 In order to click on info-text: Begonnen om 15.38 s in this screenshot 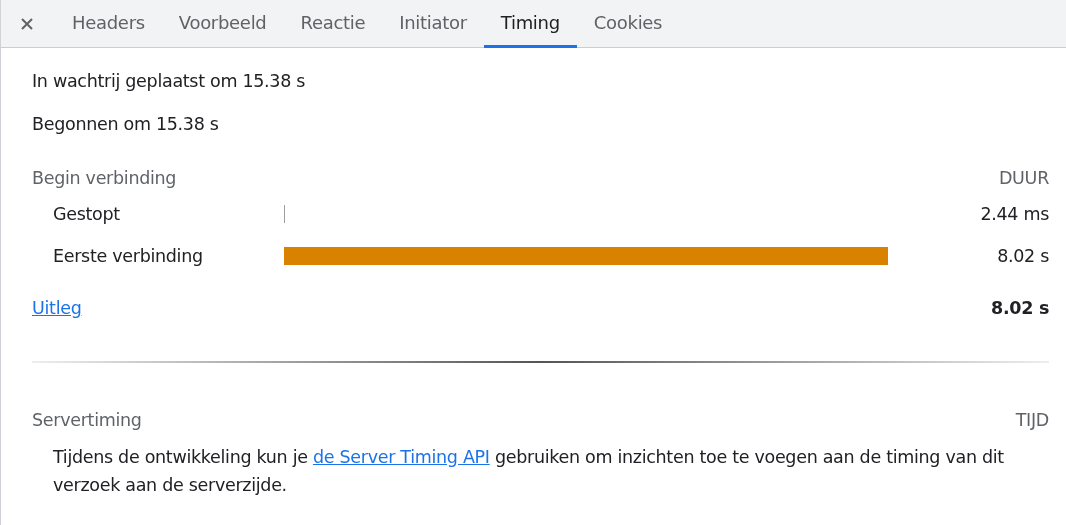, I will do `click(126, 124)`.